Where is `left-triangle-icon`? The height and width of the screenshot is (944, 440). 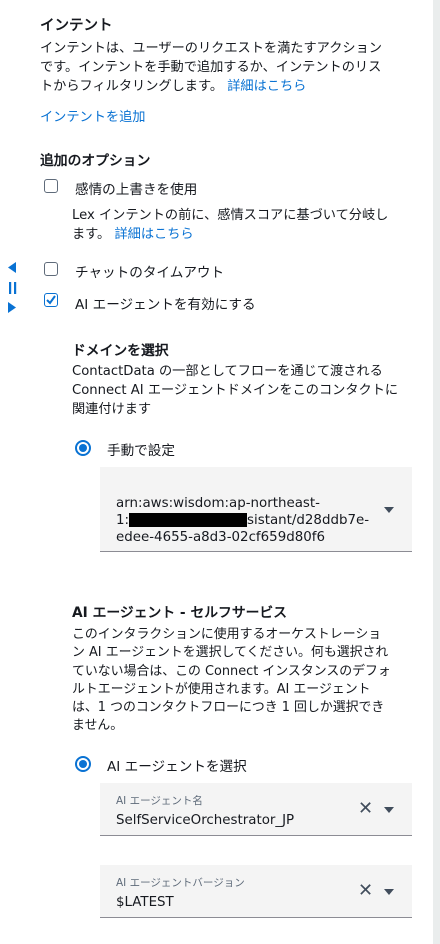 left-triangle-icon is located at coordinates (12, 267).